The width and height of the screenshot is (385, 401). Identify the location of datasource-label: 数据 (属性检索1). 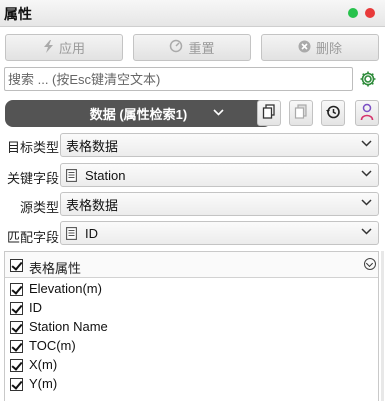
(138, 114).